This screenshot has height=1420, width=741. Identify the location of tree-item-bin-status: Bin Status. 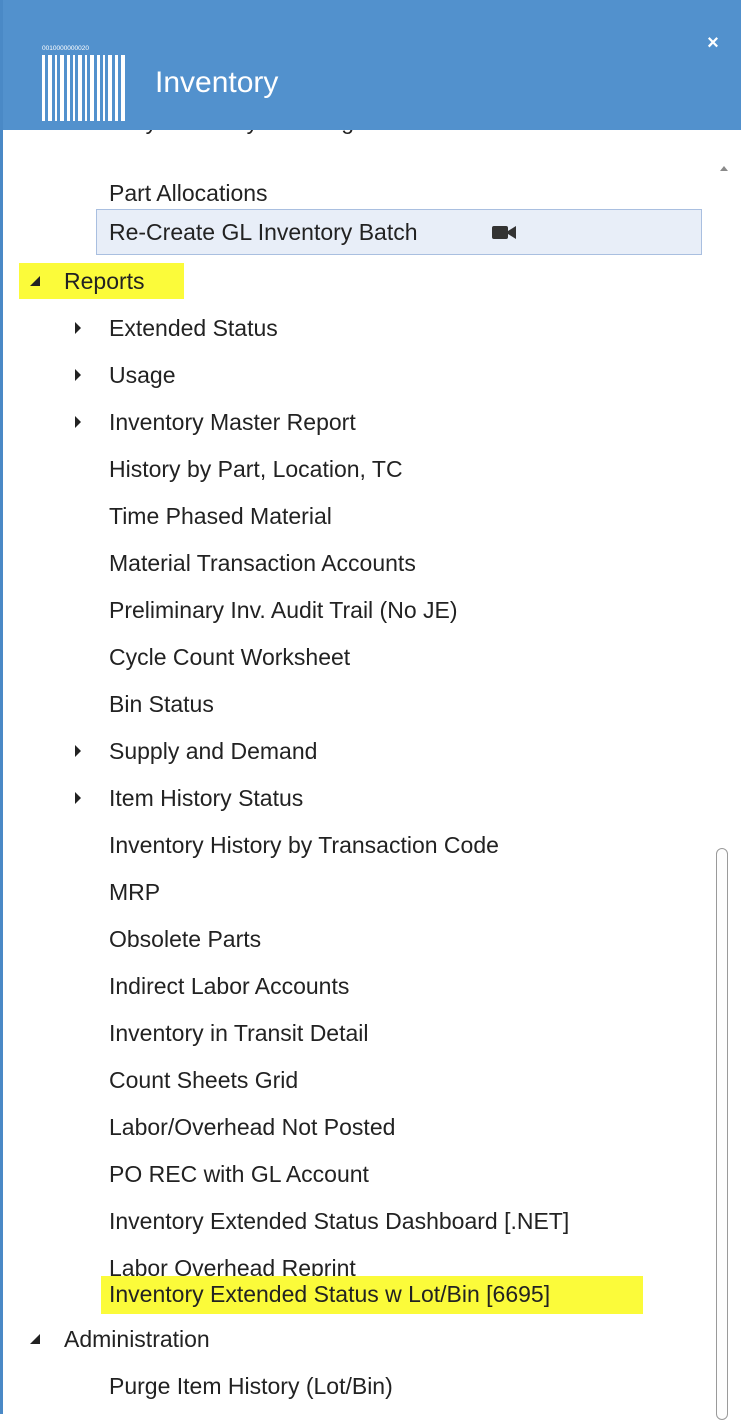
(161, 704).